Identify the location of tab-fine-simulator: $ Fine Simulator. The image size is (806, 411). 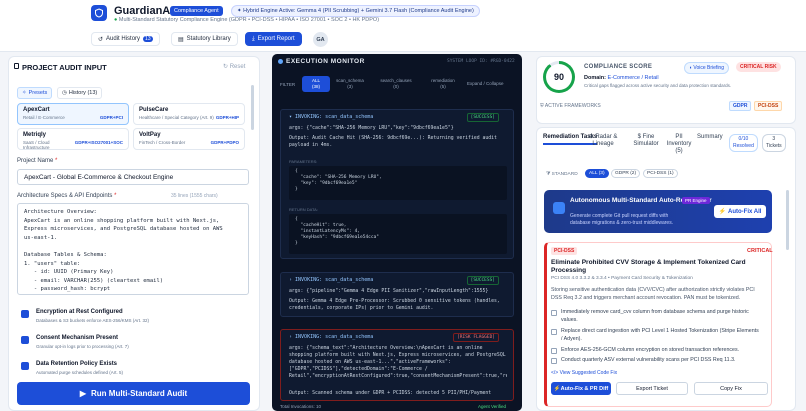
(646, 141).